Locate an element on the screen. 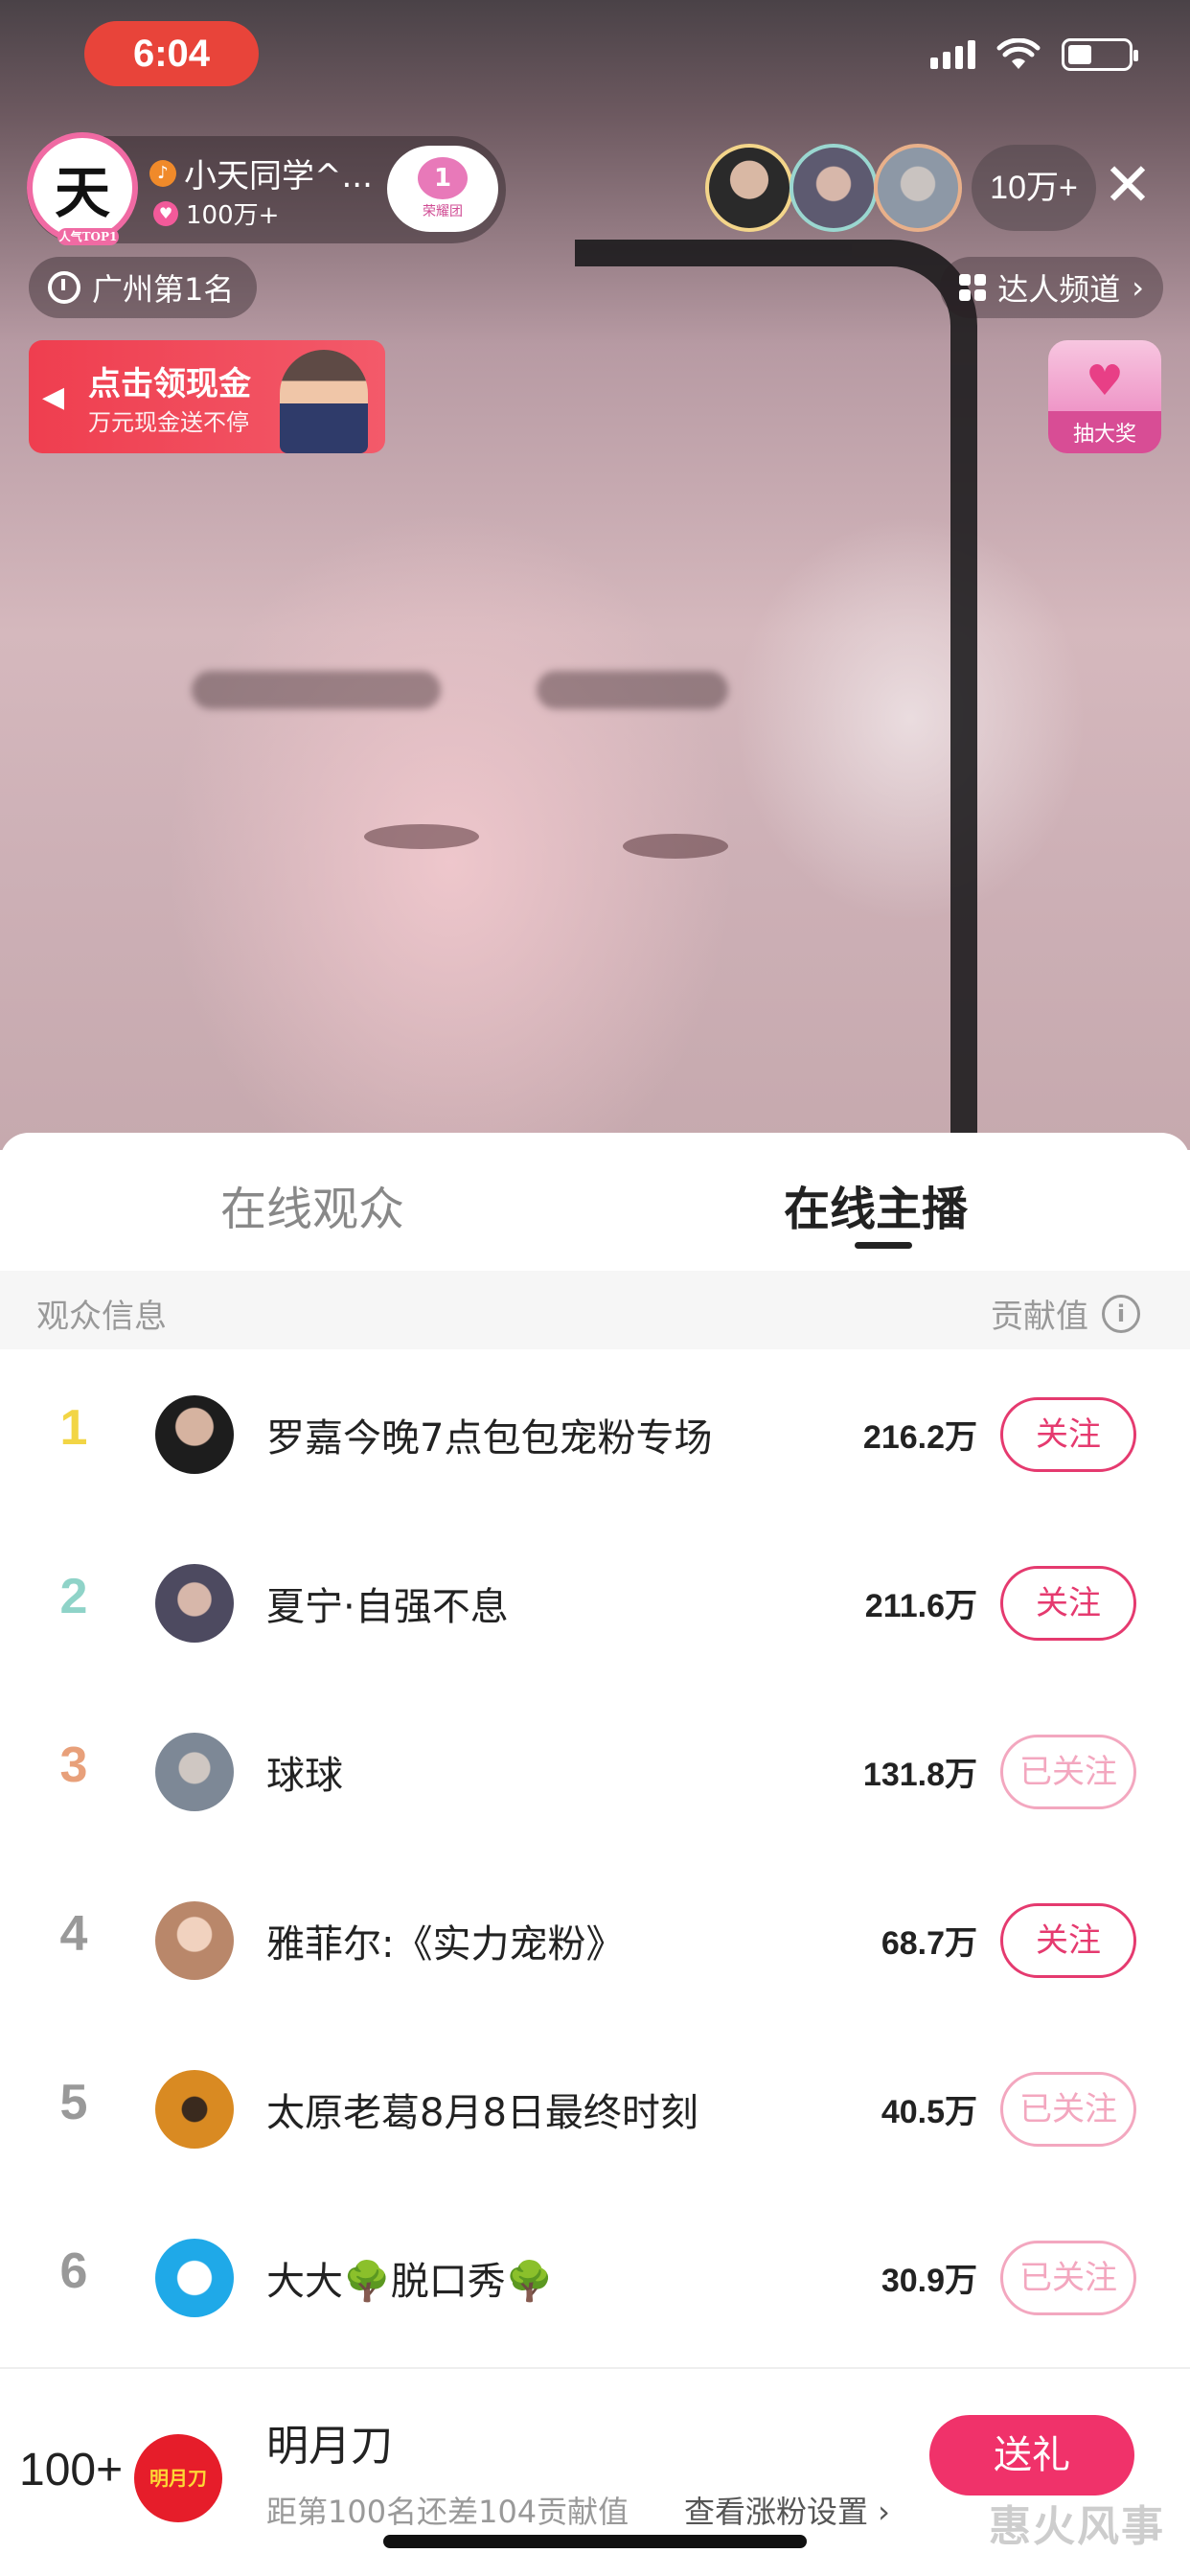 The image size is (1190, 2576). banner-person-image is located at coordinates (324, 401).